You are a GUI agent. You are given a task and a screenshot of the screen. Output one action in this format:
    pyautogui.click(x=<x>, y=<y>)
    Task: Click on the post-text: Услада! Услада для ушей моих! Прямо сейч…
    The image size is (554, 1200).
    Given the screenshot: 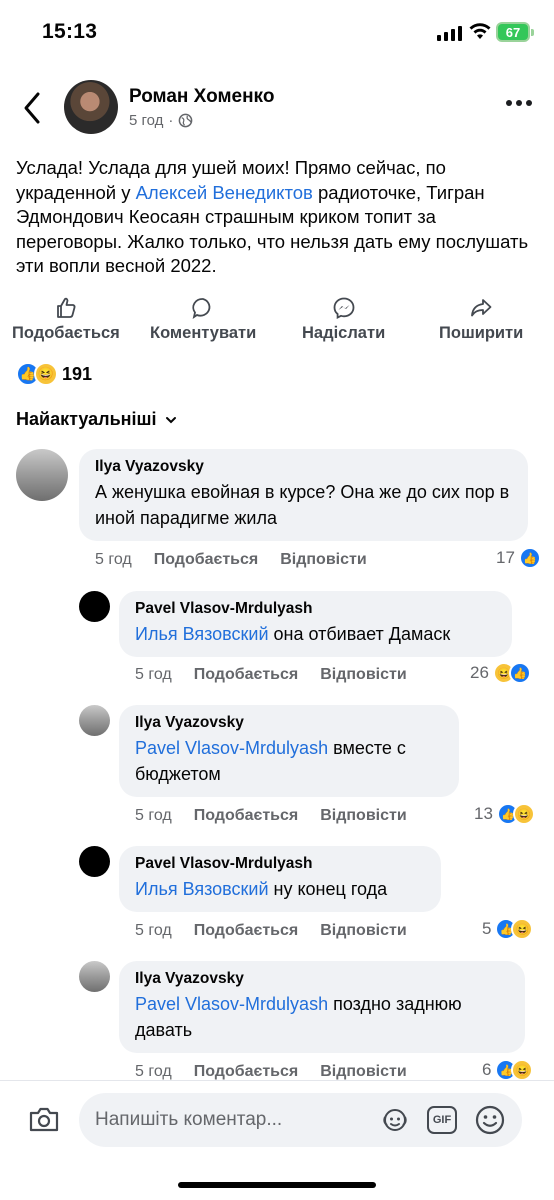 What is the action you would take?
    pyautogui.click(x=272, y=216)
    